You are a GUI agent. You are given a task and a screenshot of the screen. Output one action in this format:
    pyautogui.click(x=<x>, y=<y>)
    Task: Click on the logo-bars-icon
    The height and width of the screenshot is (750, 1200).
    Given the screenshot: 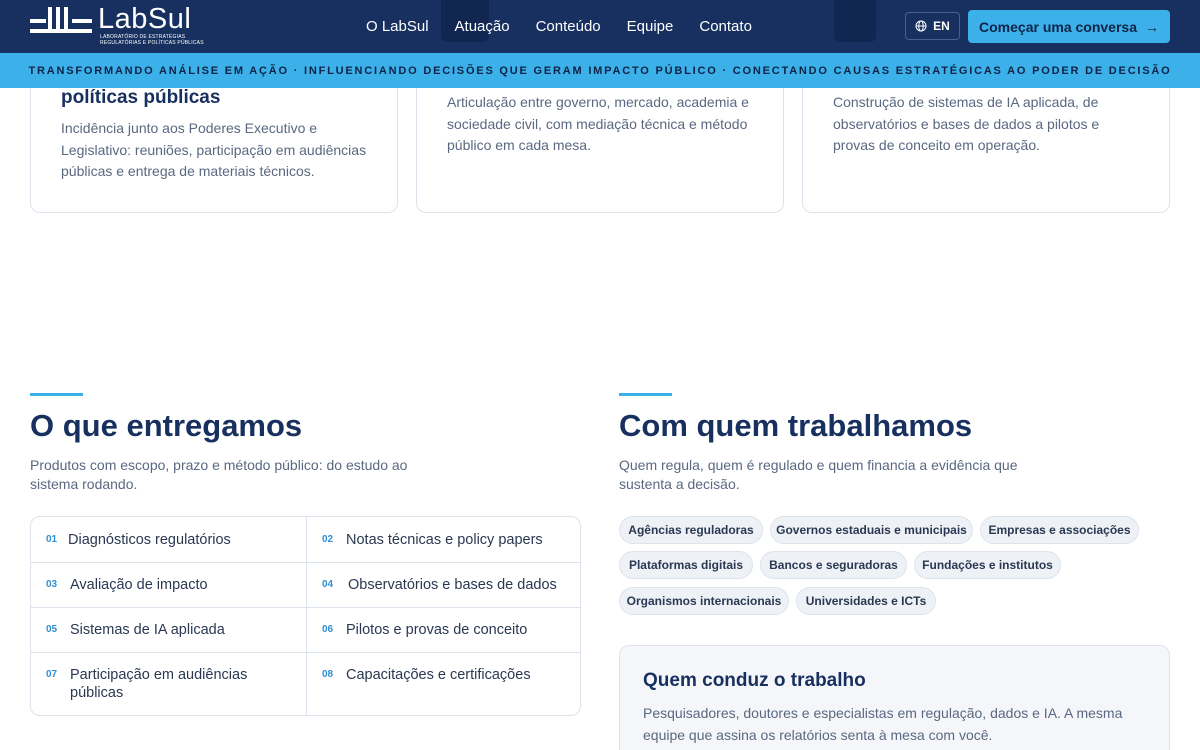 What is the action you would take?
    pyautogui.click(x=61, y=22)
    